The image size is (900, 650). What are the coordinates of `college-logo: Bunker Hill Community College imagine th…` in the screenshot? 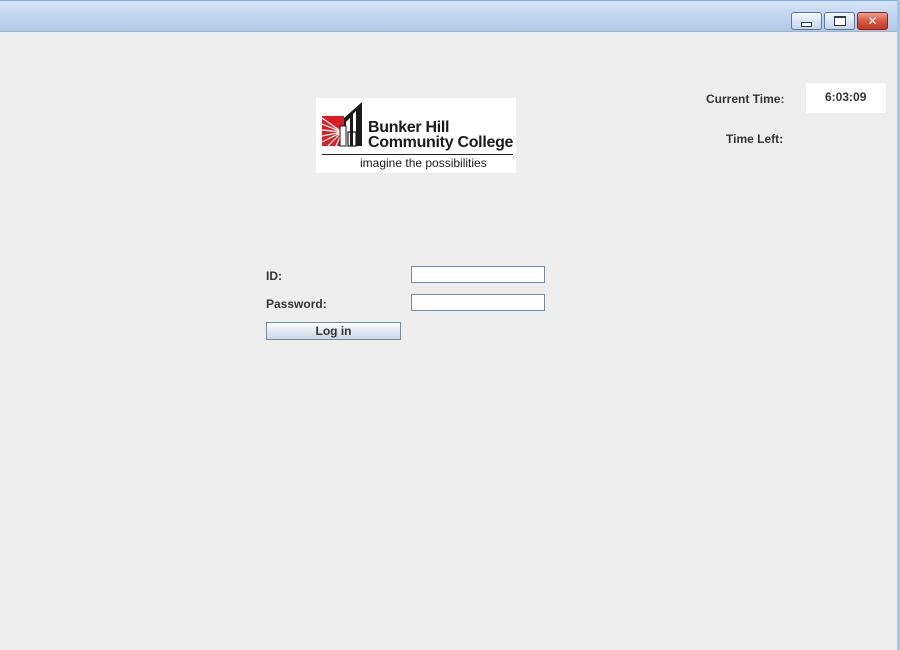 It's located at (416, 135).